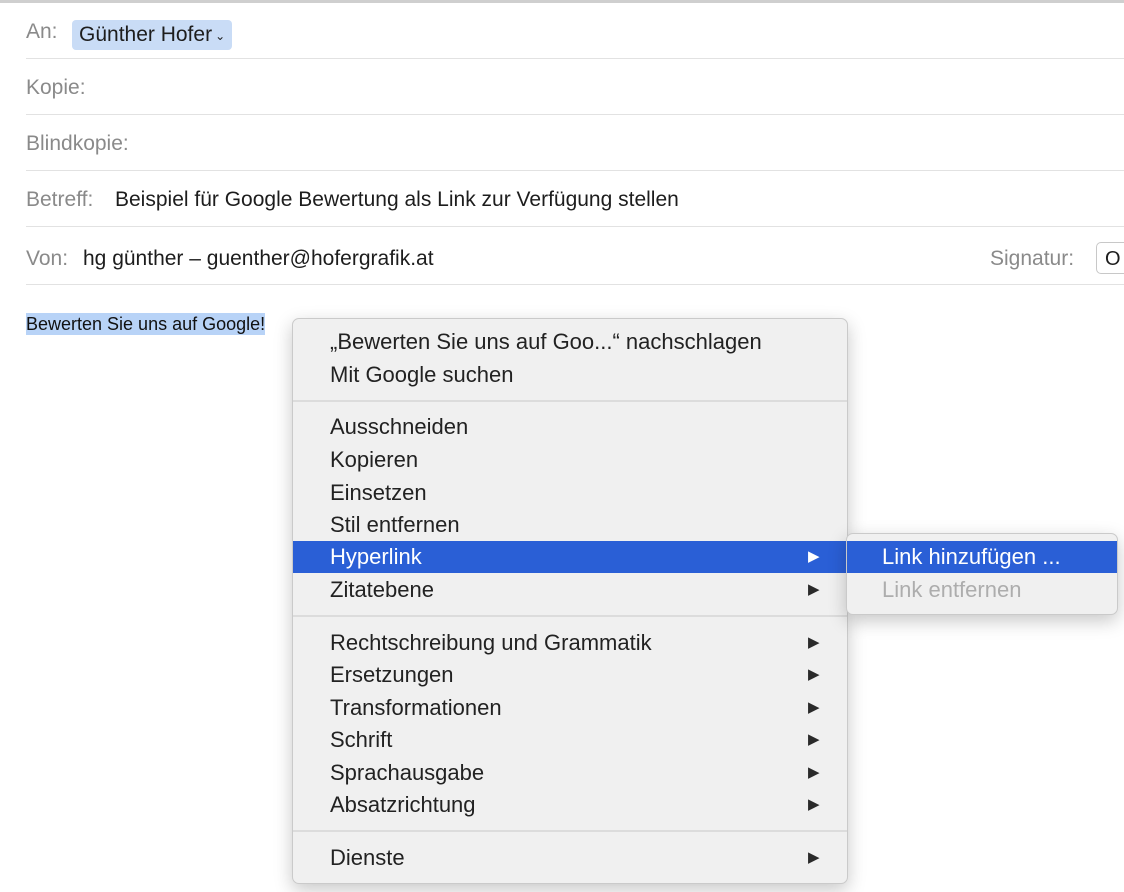  I want to click on menu-item-label: Mit Google suchen, so click(422, 374).